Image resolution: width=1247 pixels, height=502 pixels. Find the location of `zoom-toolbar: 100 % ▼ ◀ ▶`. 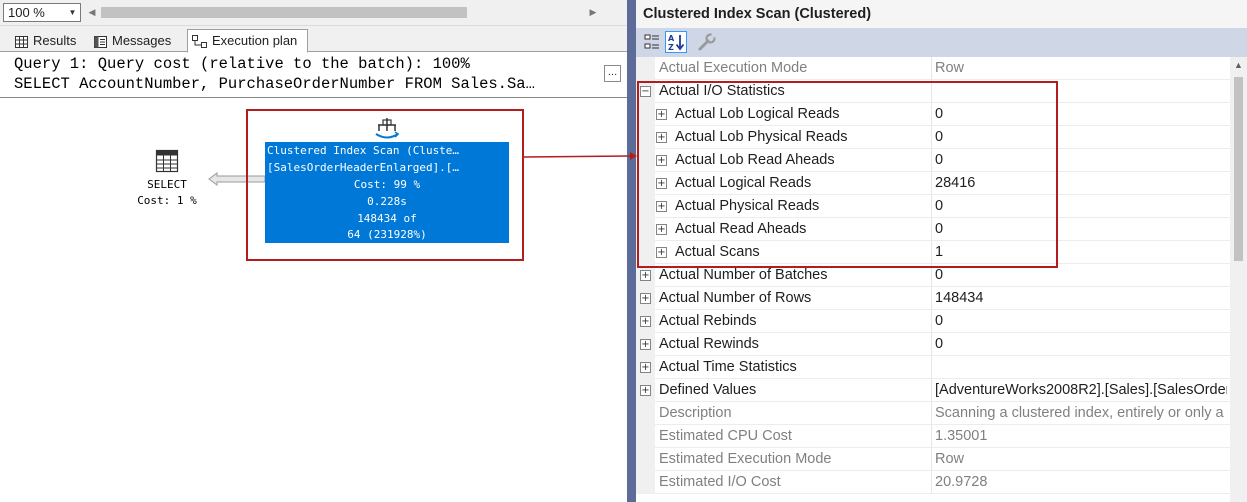

zoom-toolbar: 100 % ▼ ◀ ▶ is located at coordinates (313, 13).